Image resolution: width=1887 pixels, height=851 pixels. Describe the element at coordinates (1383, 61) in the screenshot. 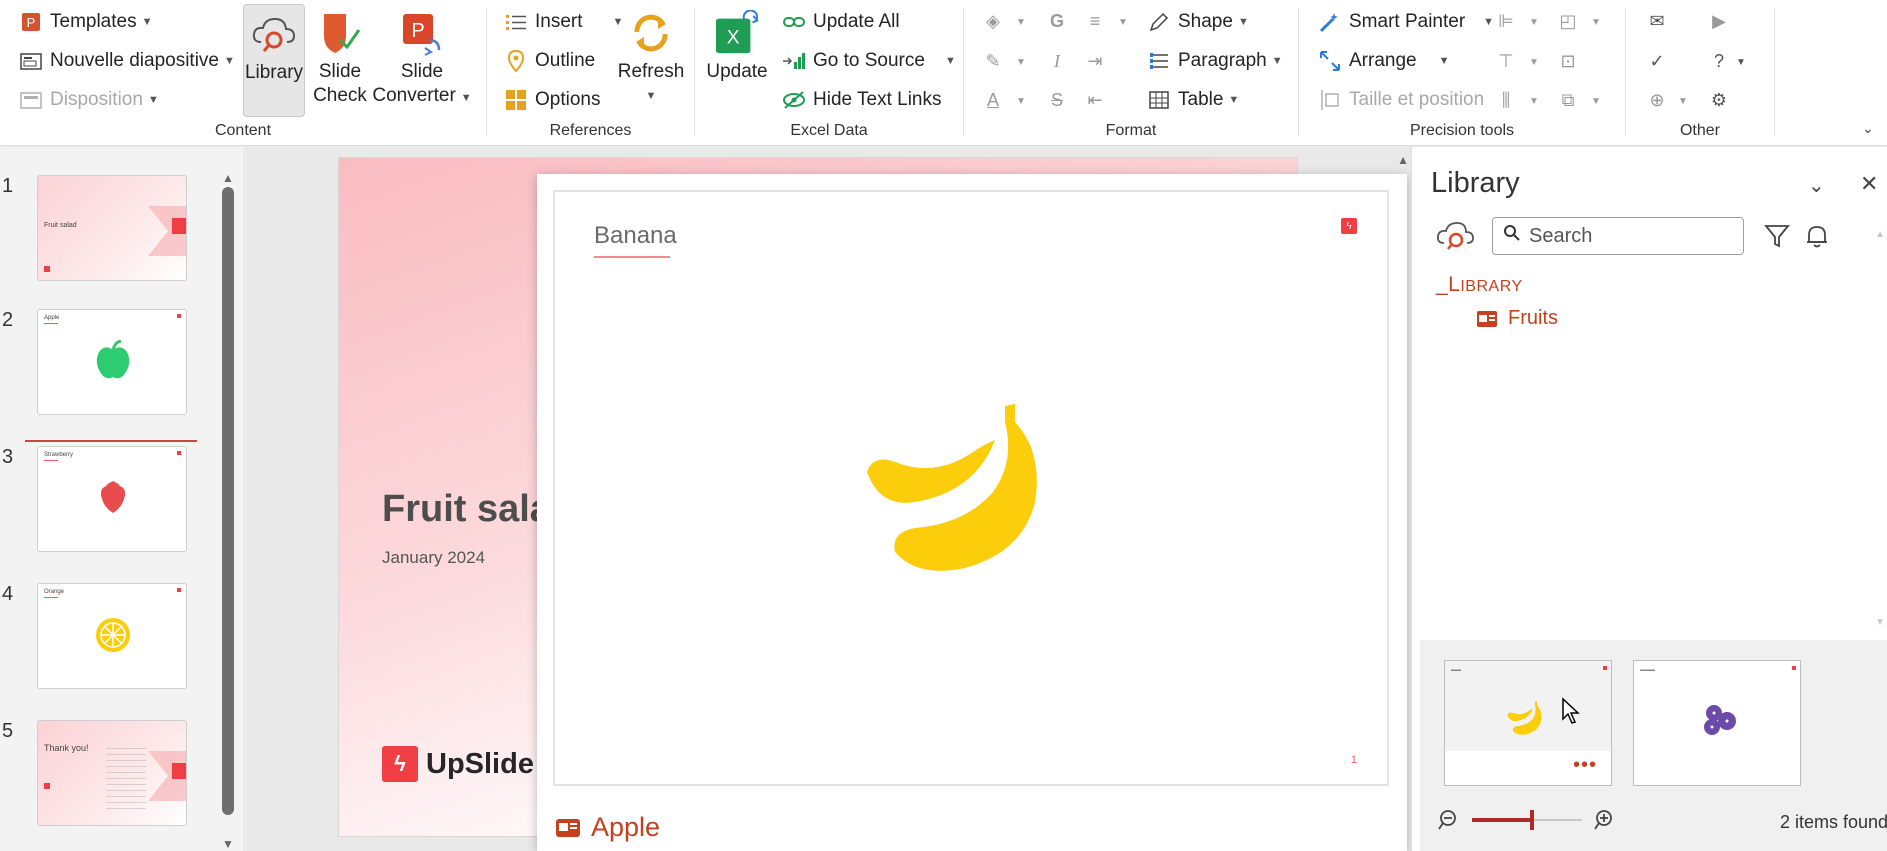

I see `arrange-button: Arrange ▼` at that location.